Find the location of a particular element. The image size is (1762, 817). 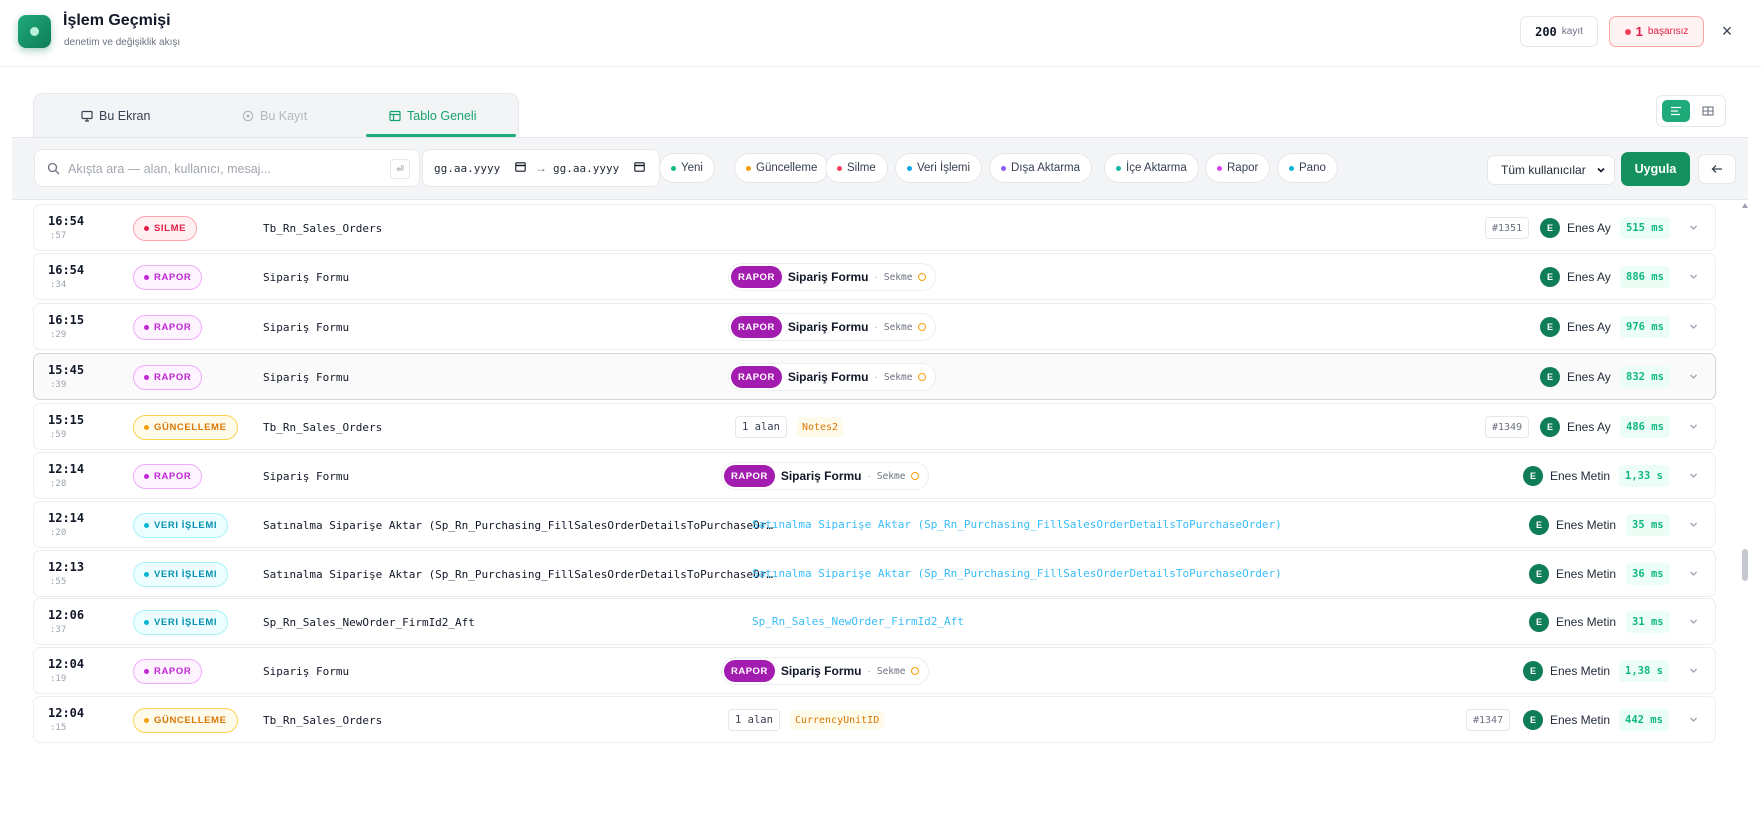

procedure-summary: Sp_Rn_Sales_NewOrder_FirmId2_Aft is located at coordinates (858, 621).